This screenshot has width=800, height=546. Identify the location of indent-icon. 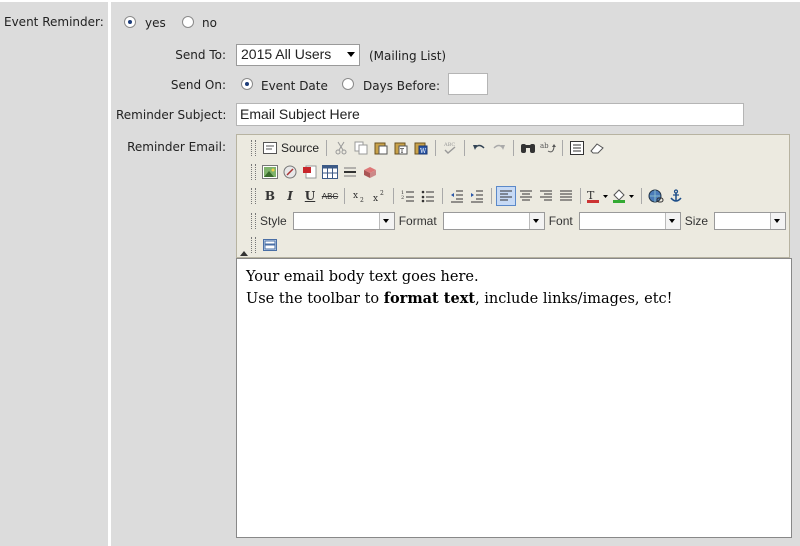
(477, 196).